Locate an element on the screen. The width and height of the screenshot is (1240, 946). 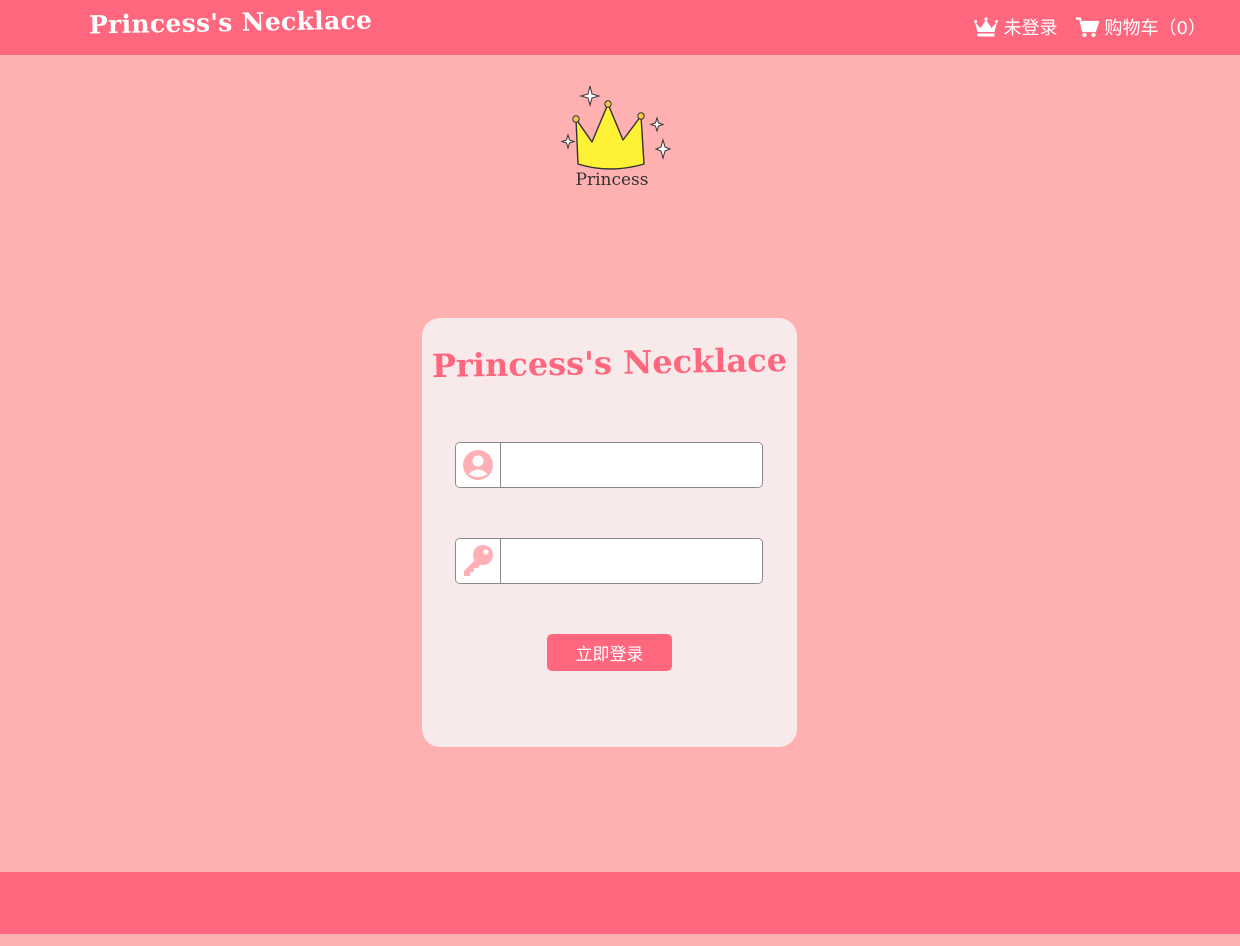
nav-right: 未登录 购物车（0） is located at coordinates (1089, 27).